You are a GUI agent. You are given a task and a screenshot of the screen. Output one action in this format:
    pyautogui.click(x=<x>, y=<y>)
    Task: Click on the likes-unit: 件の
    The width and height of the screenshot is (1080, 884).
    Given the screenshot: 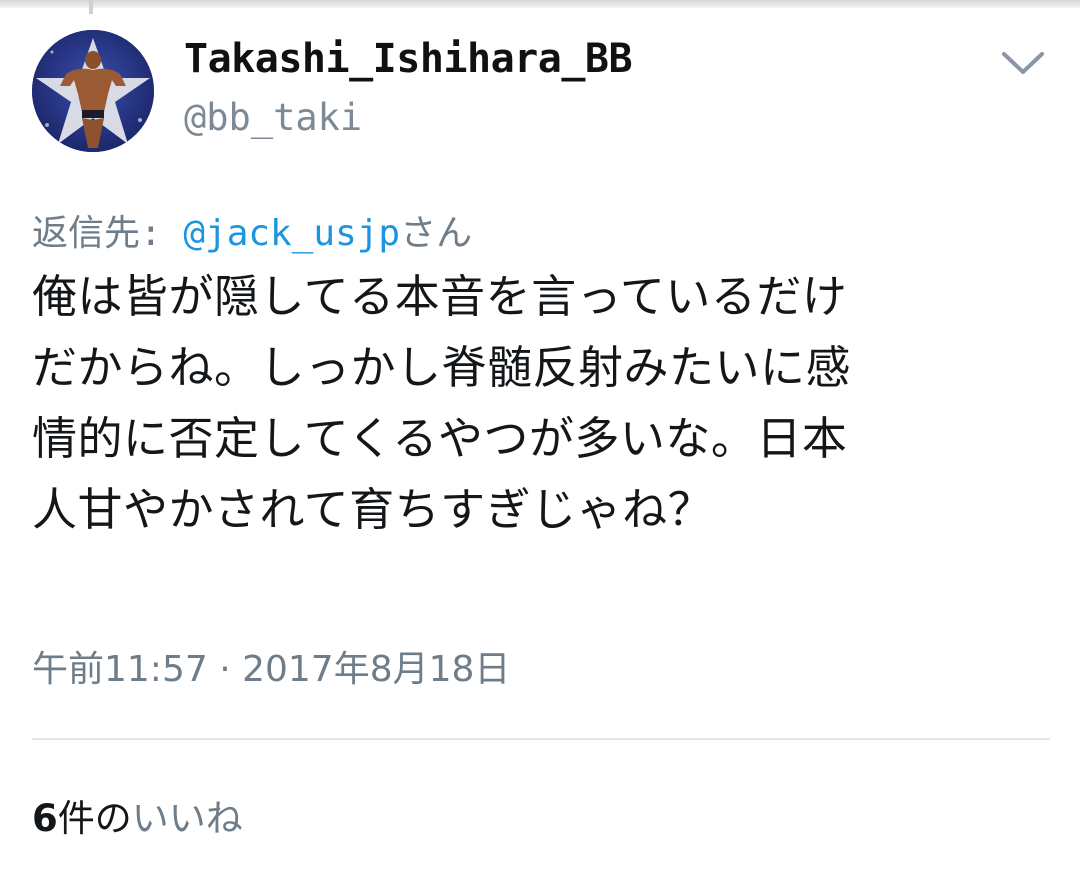 What is the action you would take?
    pyautogui.click(x=94, y=818)
    